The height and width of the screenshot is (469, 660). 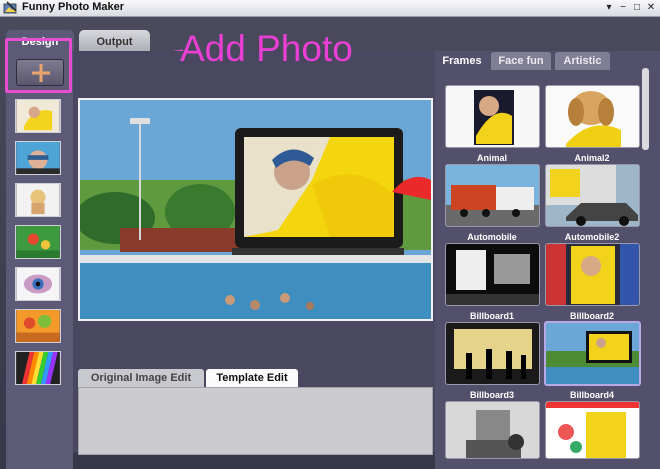 I want to click on close-icon: ✕, so click(x=651, y=8).